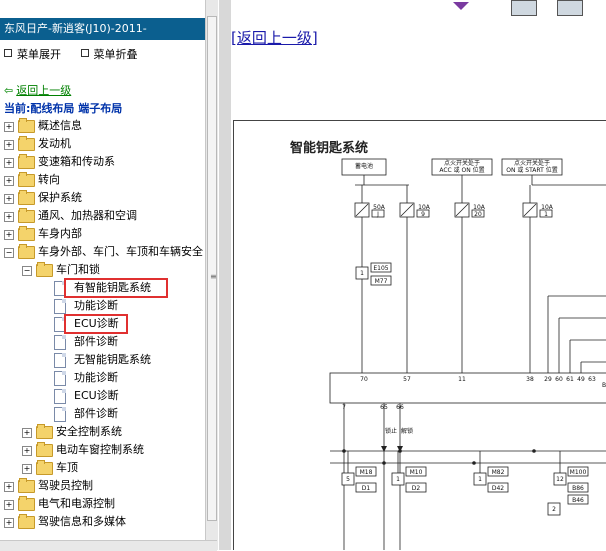 This screenshot has height=551, width=606. I want to click on pane-splitter, so click(225, 275).